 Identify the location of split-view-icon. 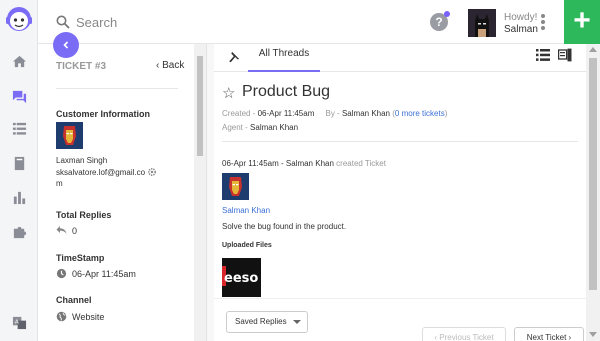
(565, 55).